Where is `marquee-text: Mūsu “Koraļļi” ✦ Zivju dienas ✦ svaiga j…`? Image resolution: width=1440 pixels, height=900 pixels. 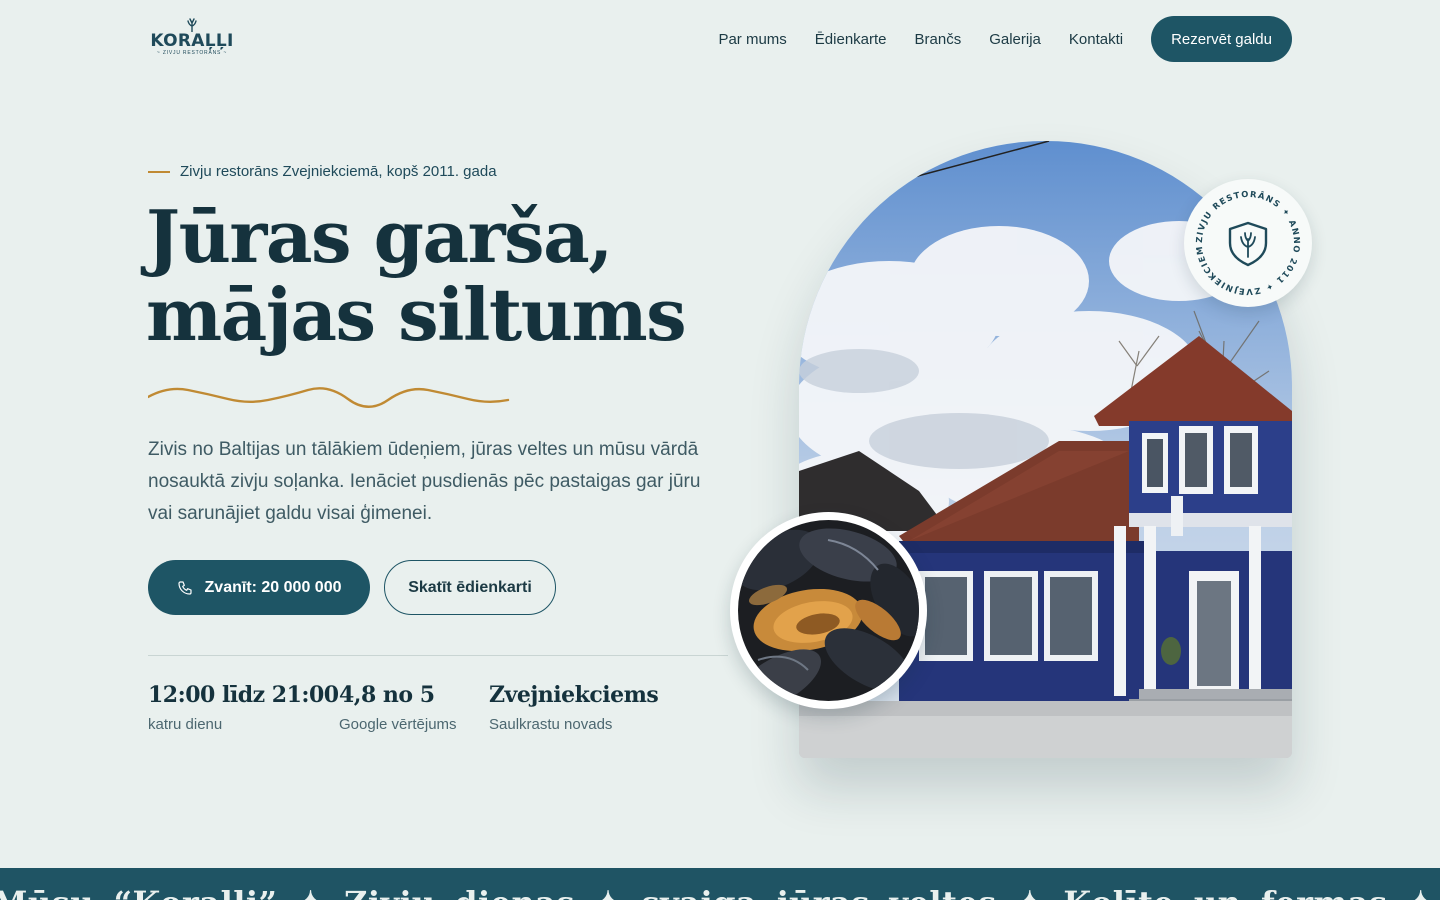
marquee-text: Mūsu “Koraļļi” ✦ Zivju dienas ✦ svaiga j… is located at coordinates (720, 892).